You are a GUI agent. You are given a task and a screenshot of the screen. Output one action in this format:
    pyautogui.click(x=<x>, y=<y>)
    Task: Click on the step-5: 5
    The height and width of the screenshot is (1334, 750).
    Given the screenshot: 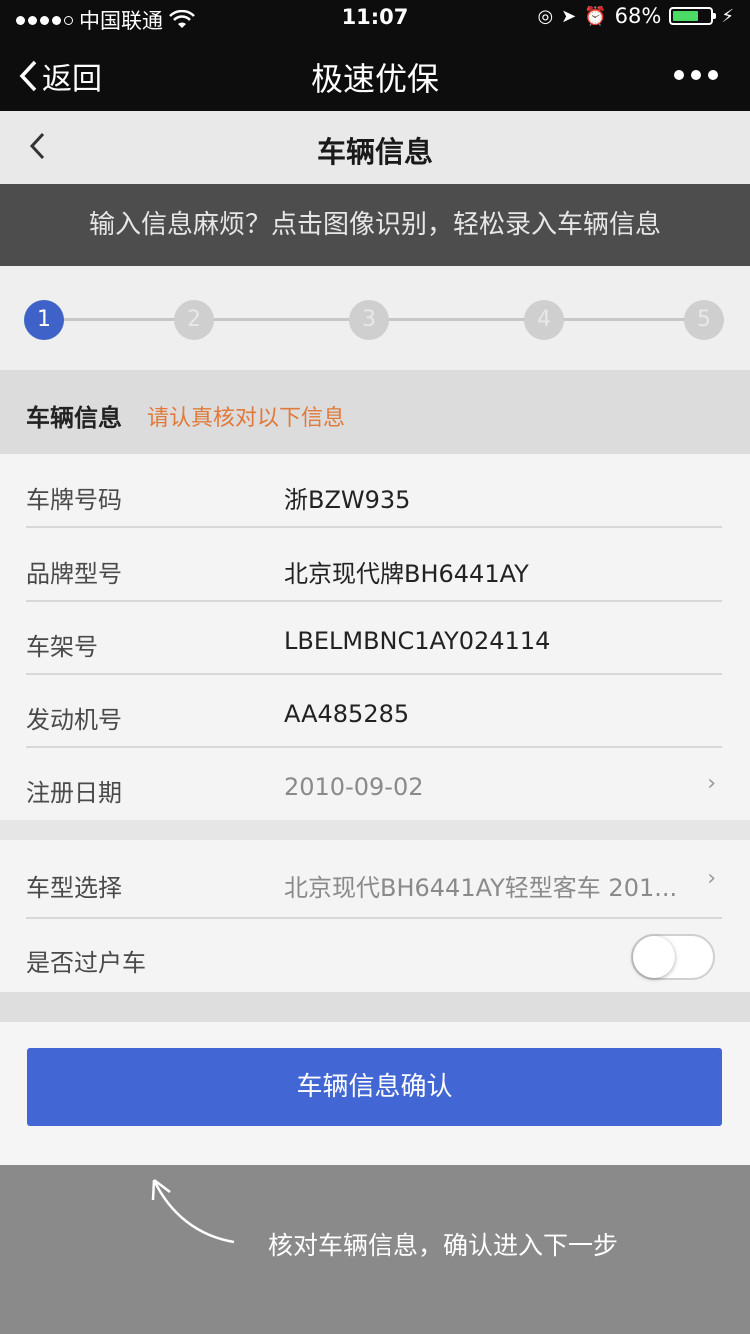 What is the action you would take?
    pyautogui.click(x=704, y=320)
    